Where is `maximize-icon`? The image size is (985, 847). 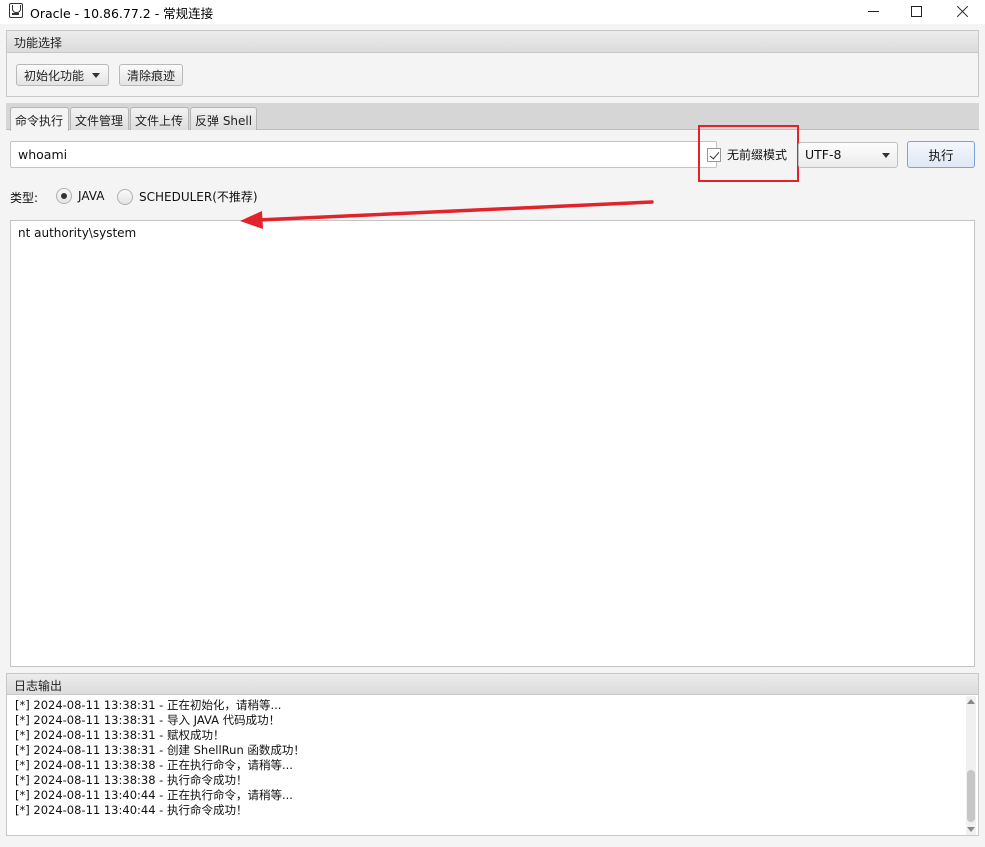
maximize-icon is located at coordinates (916, 11).